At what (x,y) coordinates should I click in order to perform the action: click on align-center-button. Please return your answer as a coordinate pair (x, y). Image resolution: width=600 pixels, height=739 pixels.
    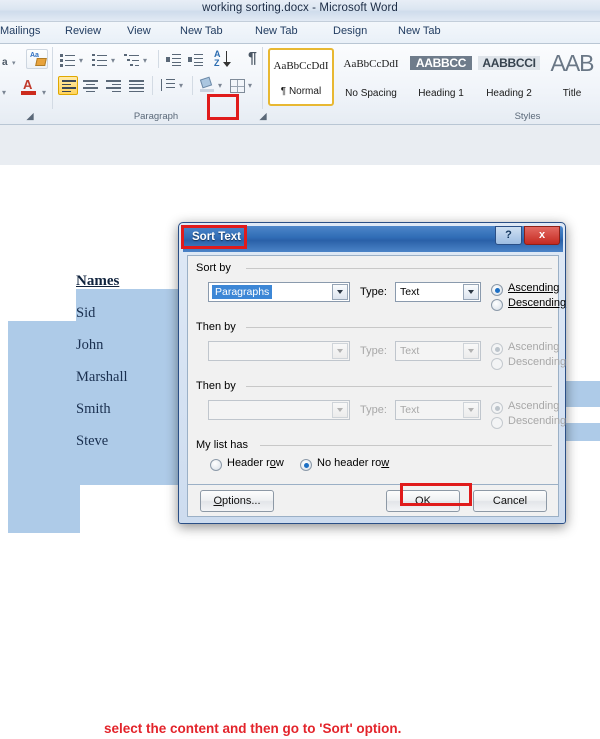
    Looking at the image, I should click on (91, 86).